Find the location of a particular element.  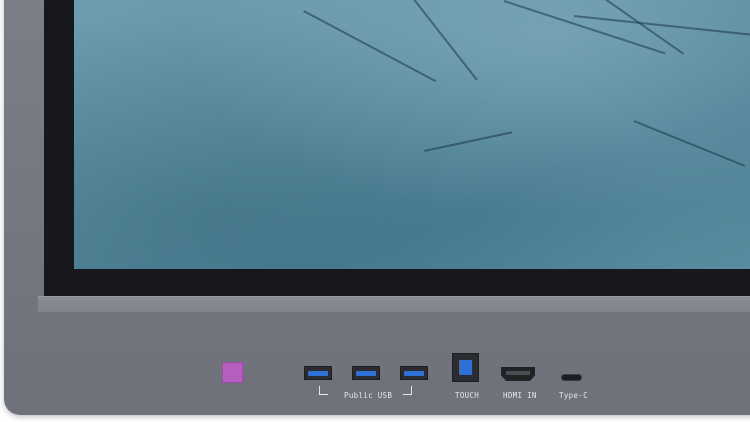

type-c-port is located at coordinates (571, 377).